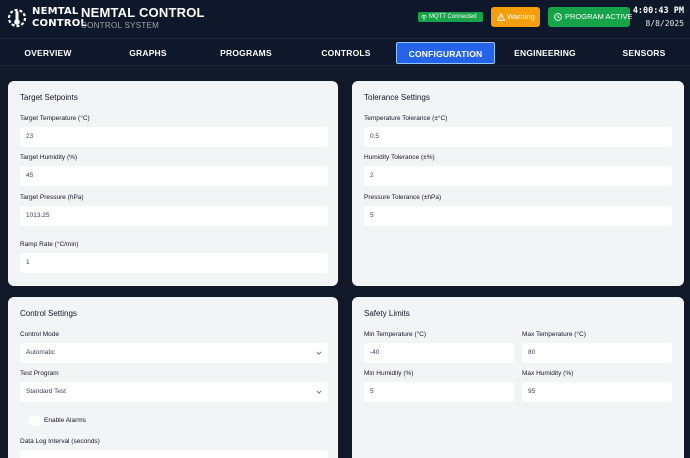 Image resolution: width=690 pixels, height=458 pixels. I want to click on temperature-tolerance-input: 0.5, so click(518, 137).